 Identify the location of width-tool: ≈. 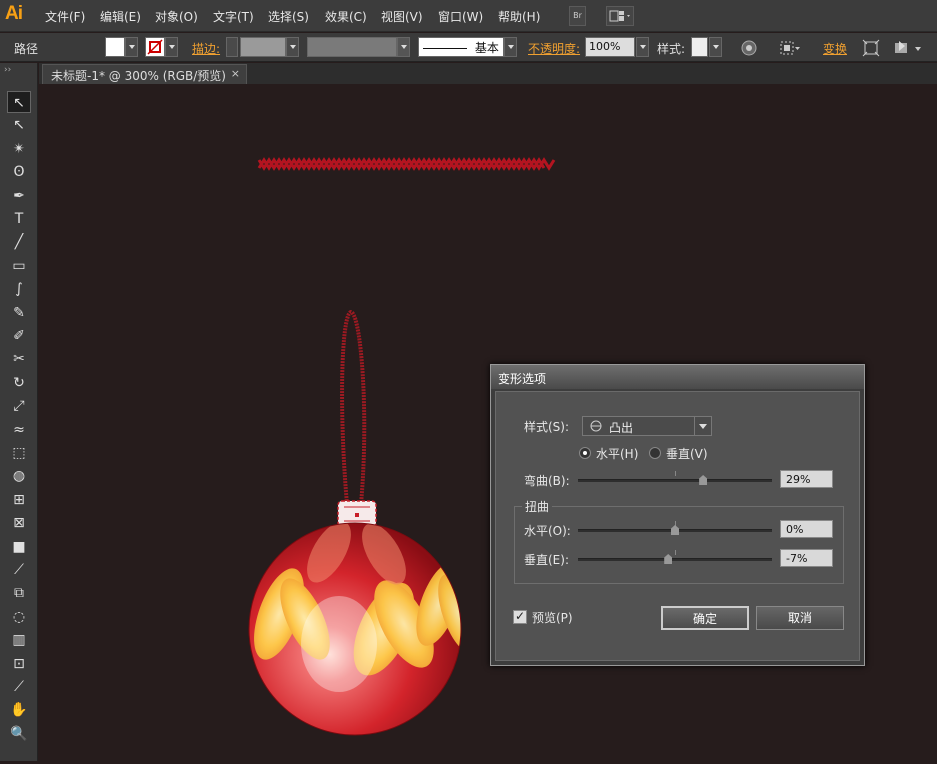
(19, 430).